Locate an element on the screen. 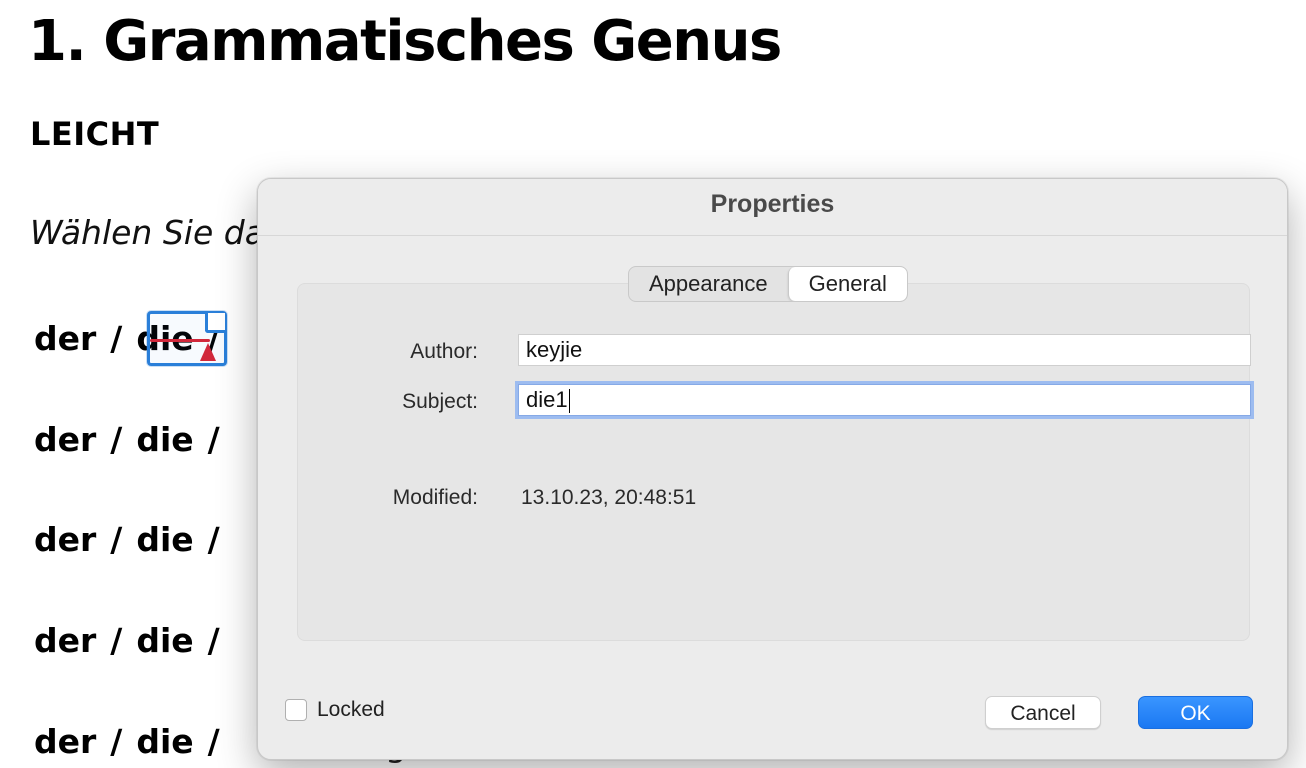  document-title: 1. Grammatisches Genus is located at coordinates (405, 41).